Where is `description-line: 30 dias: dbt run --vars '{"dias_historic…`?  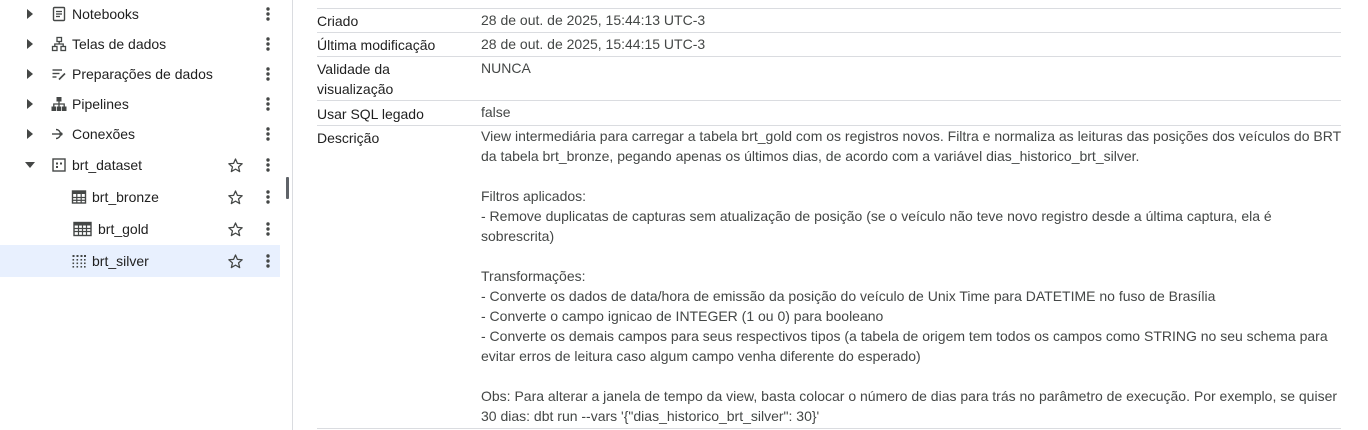
description-line: 30 dias: dbt run --vars '{"dias_historic… is located at coordinates (650, 416).